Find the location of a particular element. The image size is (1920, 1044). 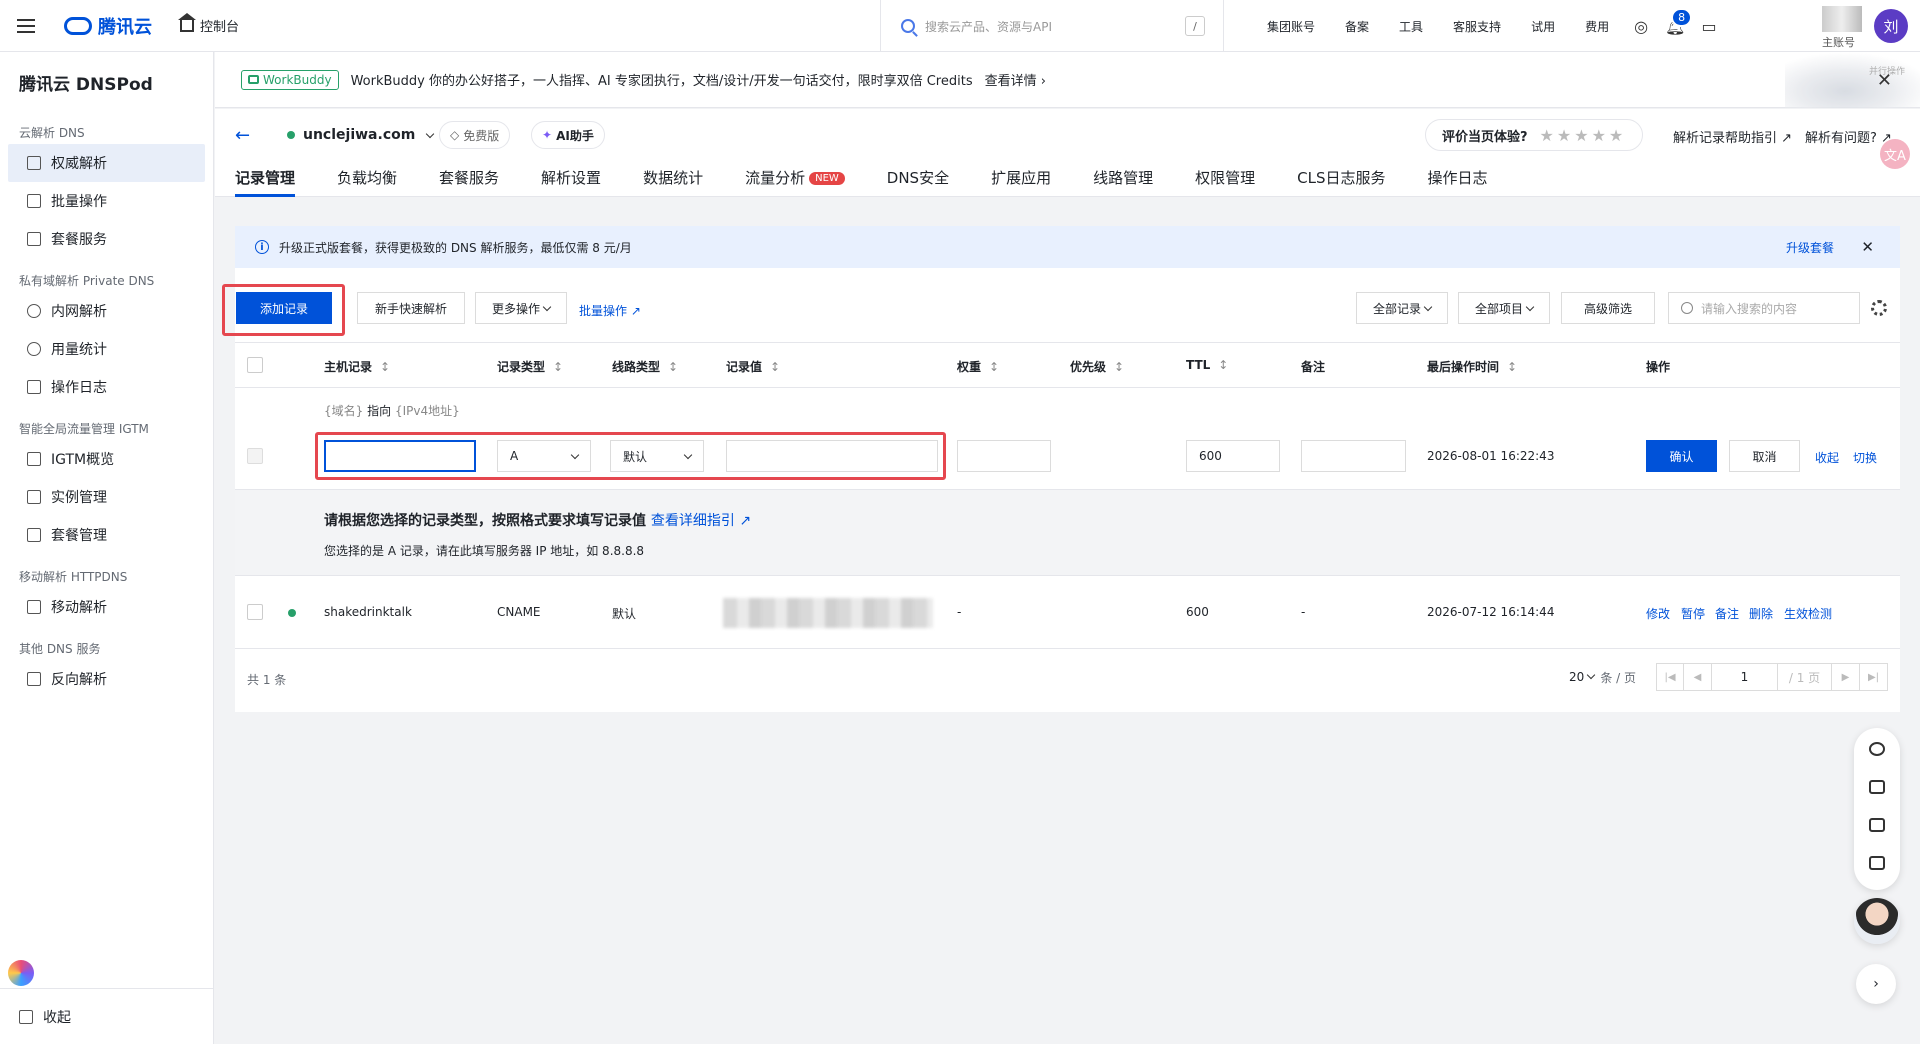

quick-resolve-button: 新手快速解析 is located at coordinates (411, 308).